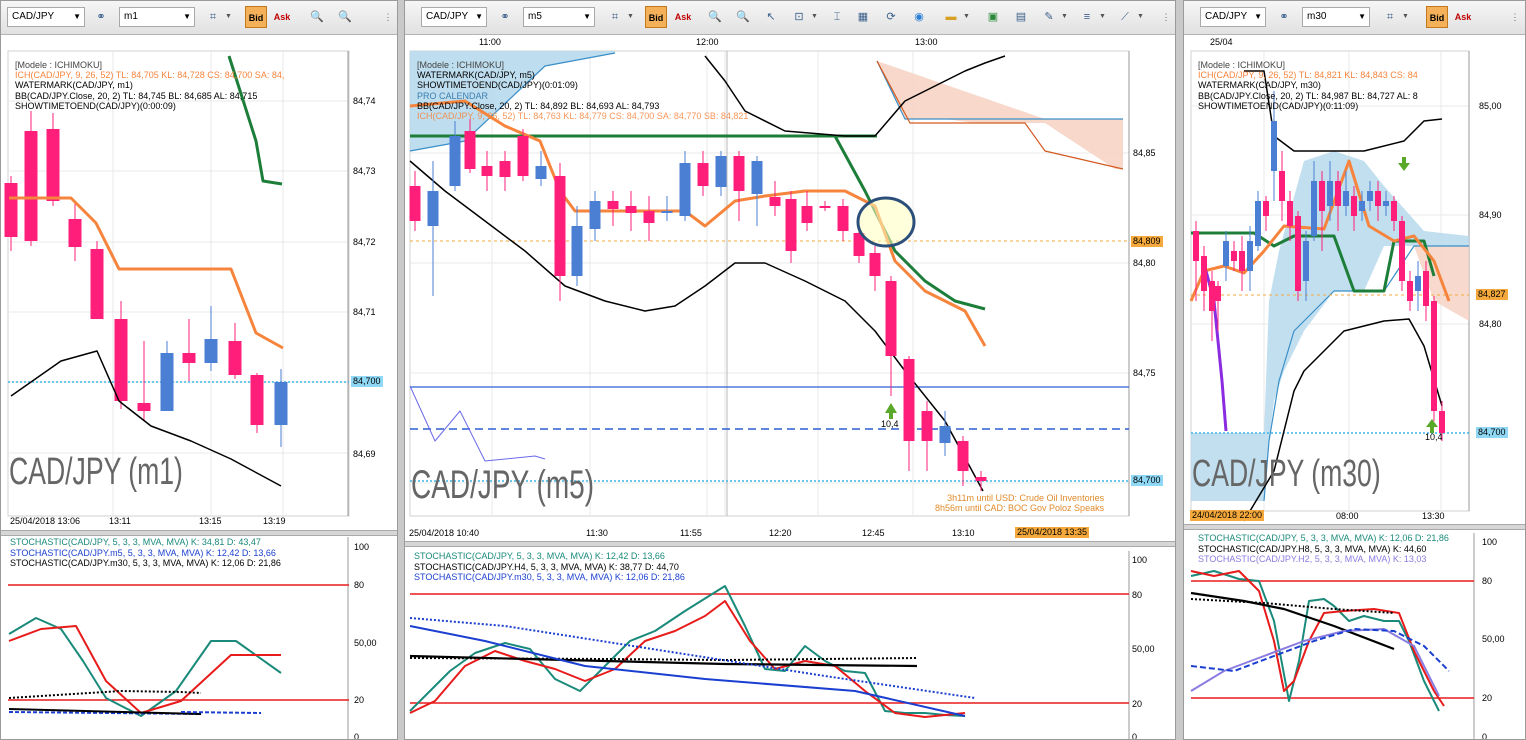  I want to click on legend-line: SHOWTIMETOEND(CAD/JPY)(0:01:09), so click(497, 85).